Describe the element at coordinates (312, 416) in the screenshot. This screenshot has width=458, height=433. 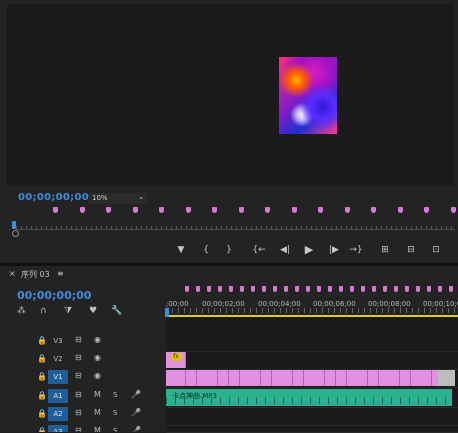
I see `track-row-a2` at that location.